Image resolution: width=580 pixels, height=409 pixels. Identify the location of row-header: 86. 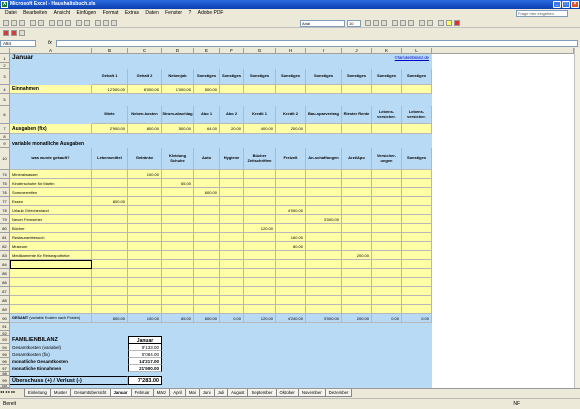
(5, 282).